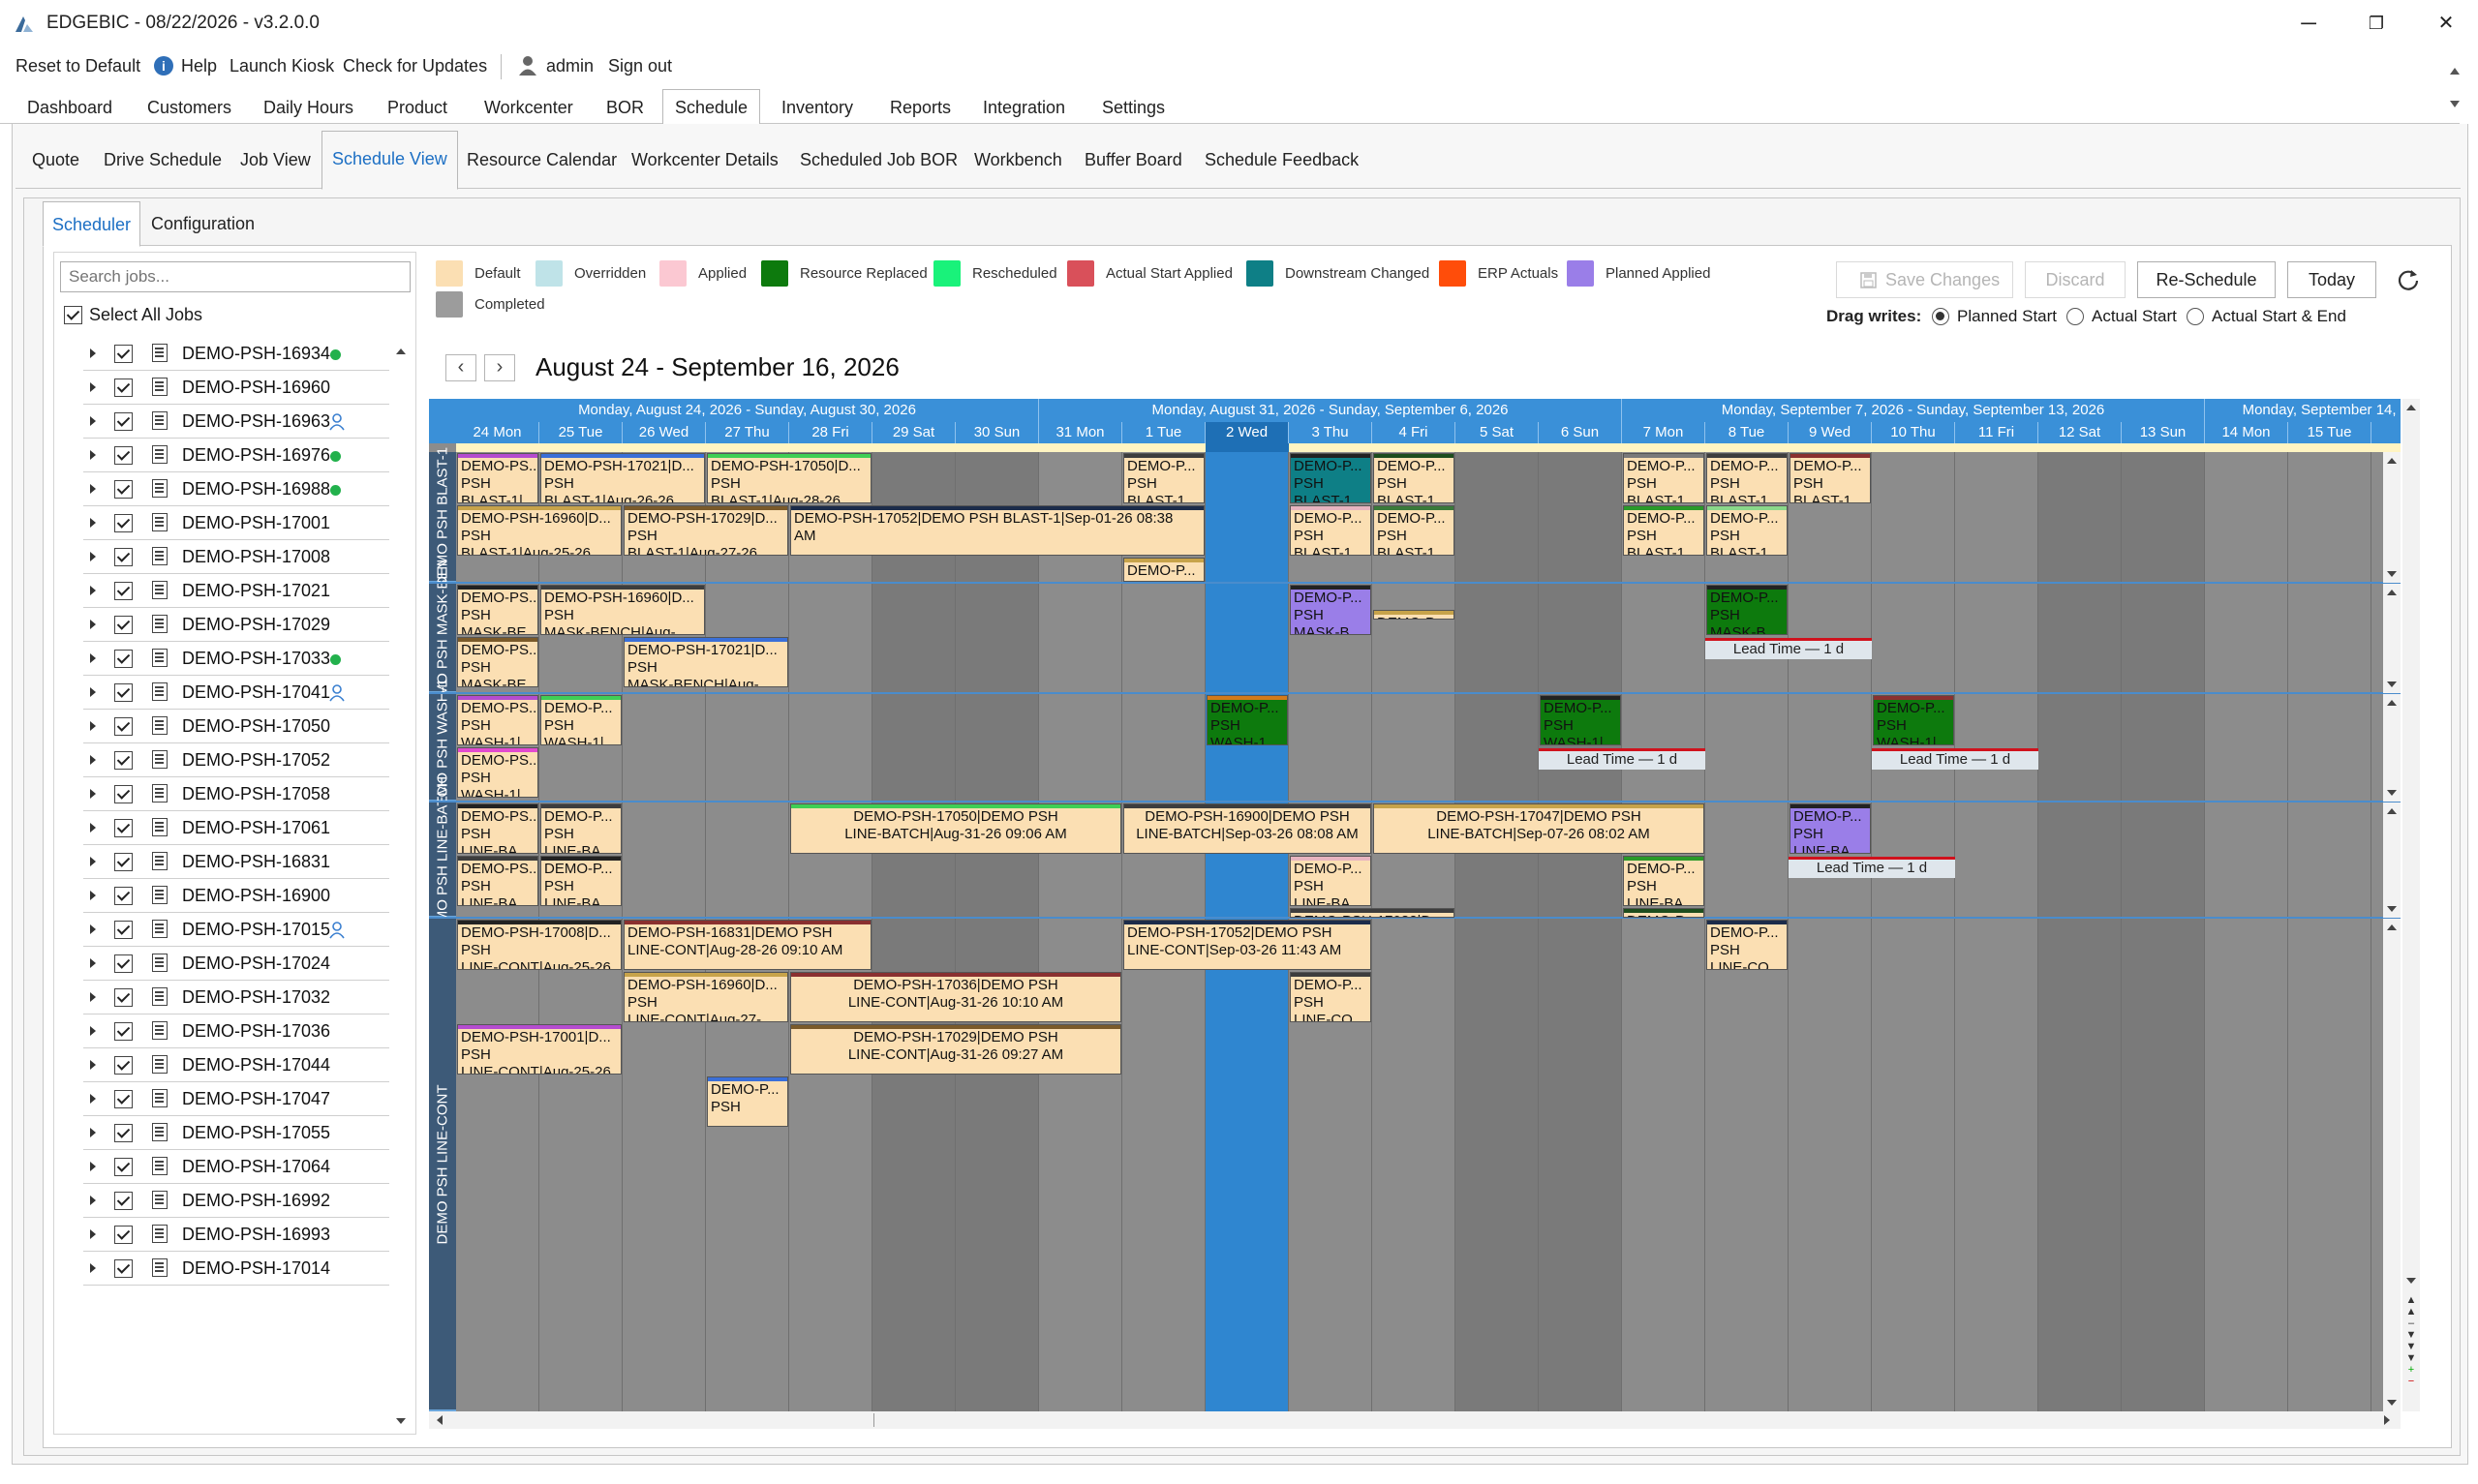 Image resolution: width=2478 pixels, height=1484 pixels. What do you see at coordinates (460, 367) in the screenshot?
I see `prev-period-button: ‹` at bounding box center [460, 367].